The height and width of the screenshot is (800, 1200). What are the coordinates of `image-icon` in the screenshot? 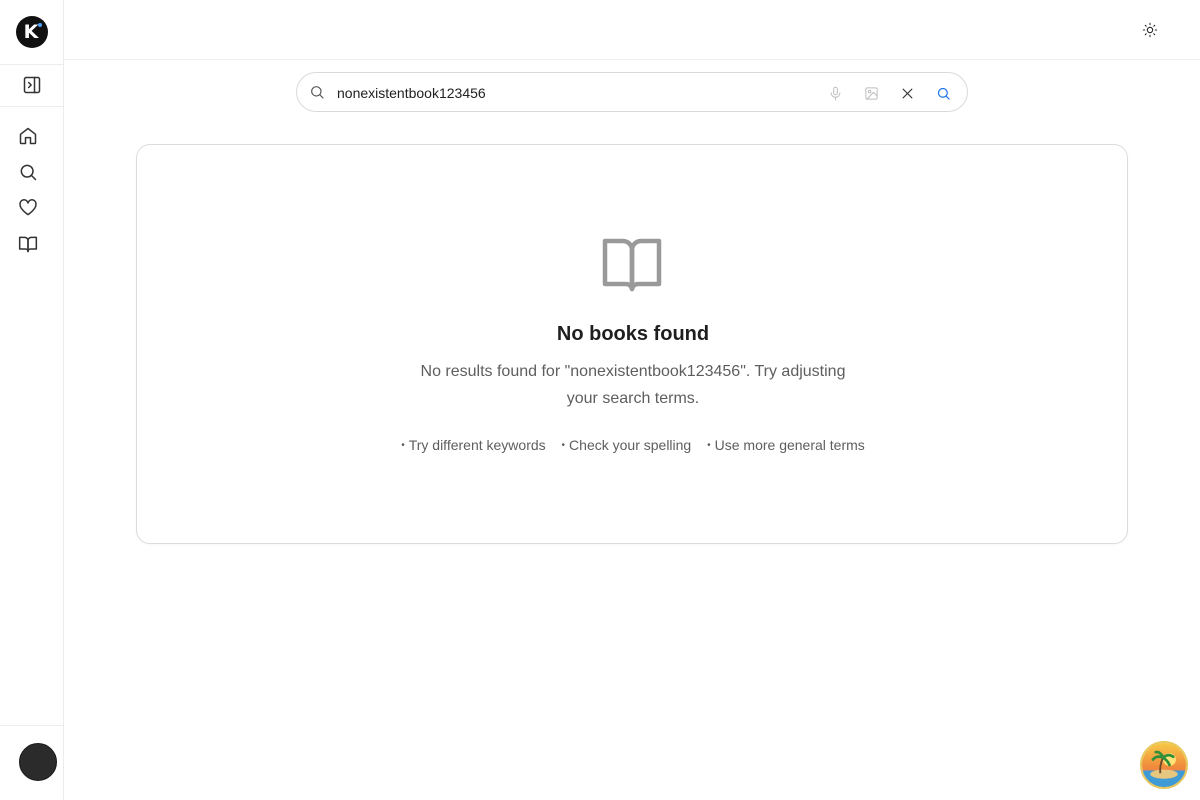 It's located at (871, 93).